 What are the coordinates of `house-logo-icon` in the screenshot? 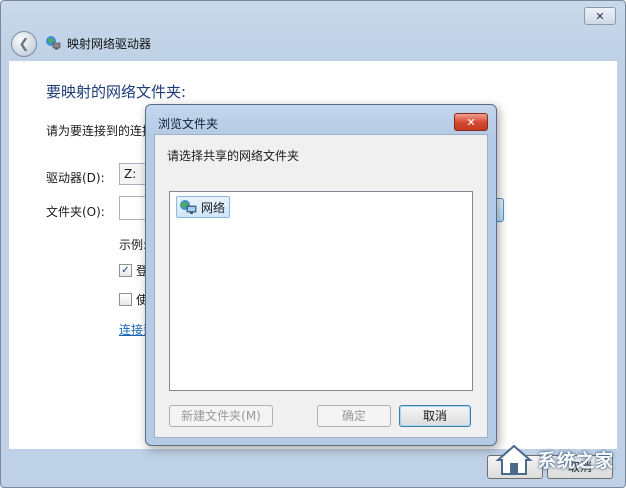 It's located at (514, 459).